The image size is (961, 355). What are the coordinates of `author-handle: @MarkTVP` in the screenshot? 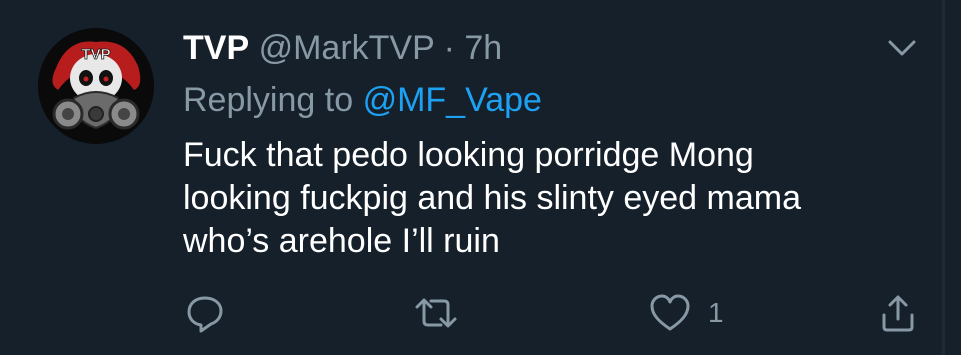 It's located at (347, 48).